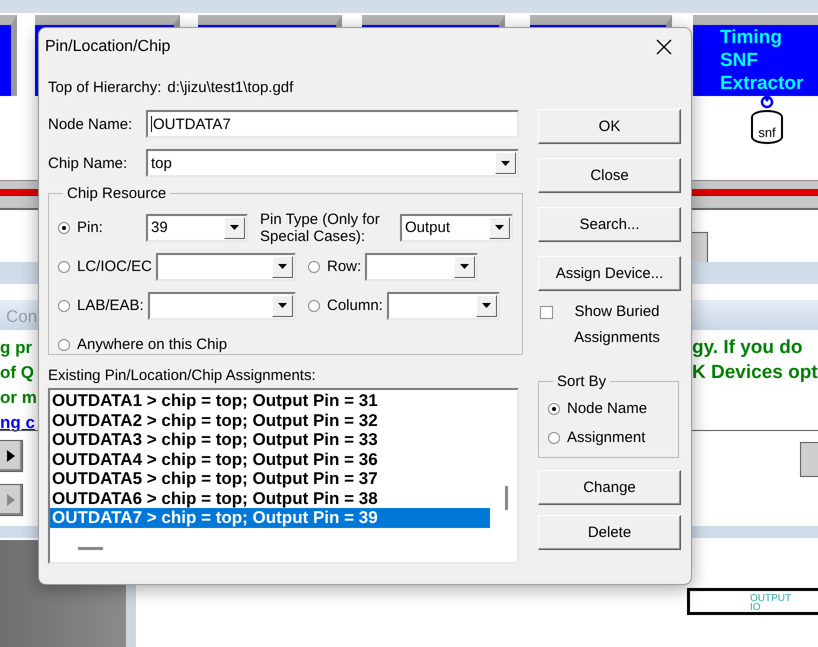  I want to click on radio-option: Assignment, so click(608, 437).